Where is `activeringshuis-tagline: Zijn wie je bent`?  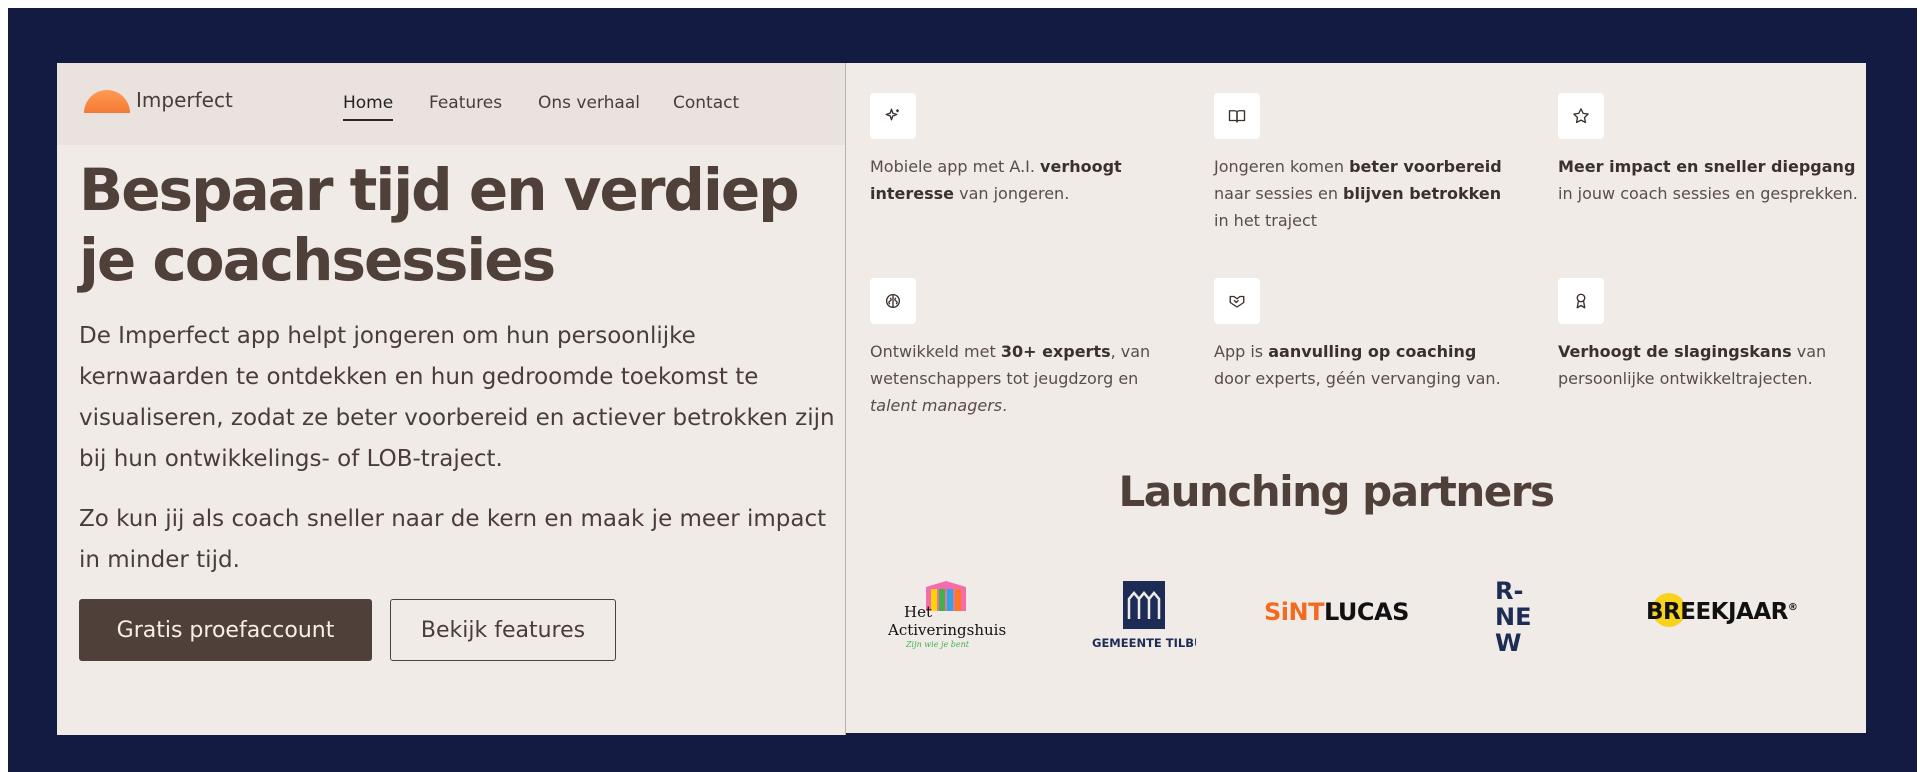
activeringshuis-tagline: Zijn wie je bent is located at coordinates (937, 644).